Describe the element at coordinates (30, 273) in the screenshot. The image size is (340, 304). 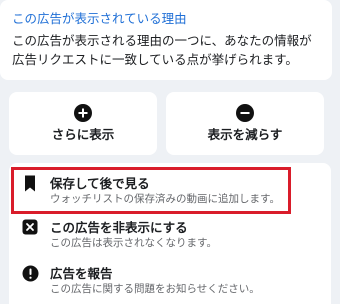
I see `alert-icon` at that location.